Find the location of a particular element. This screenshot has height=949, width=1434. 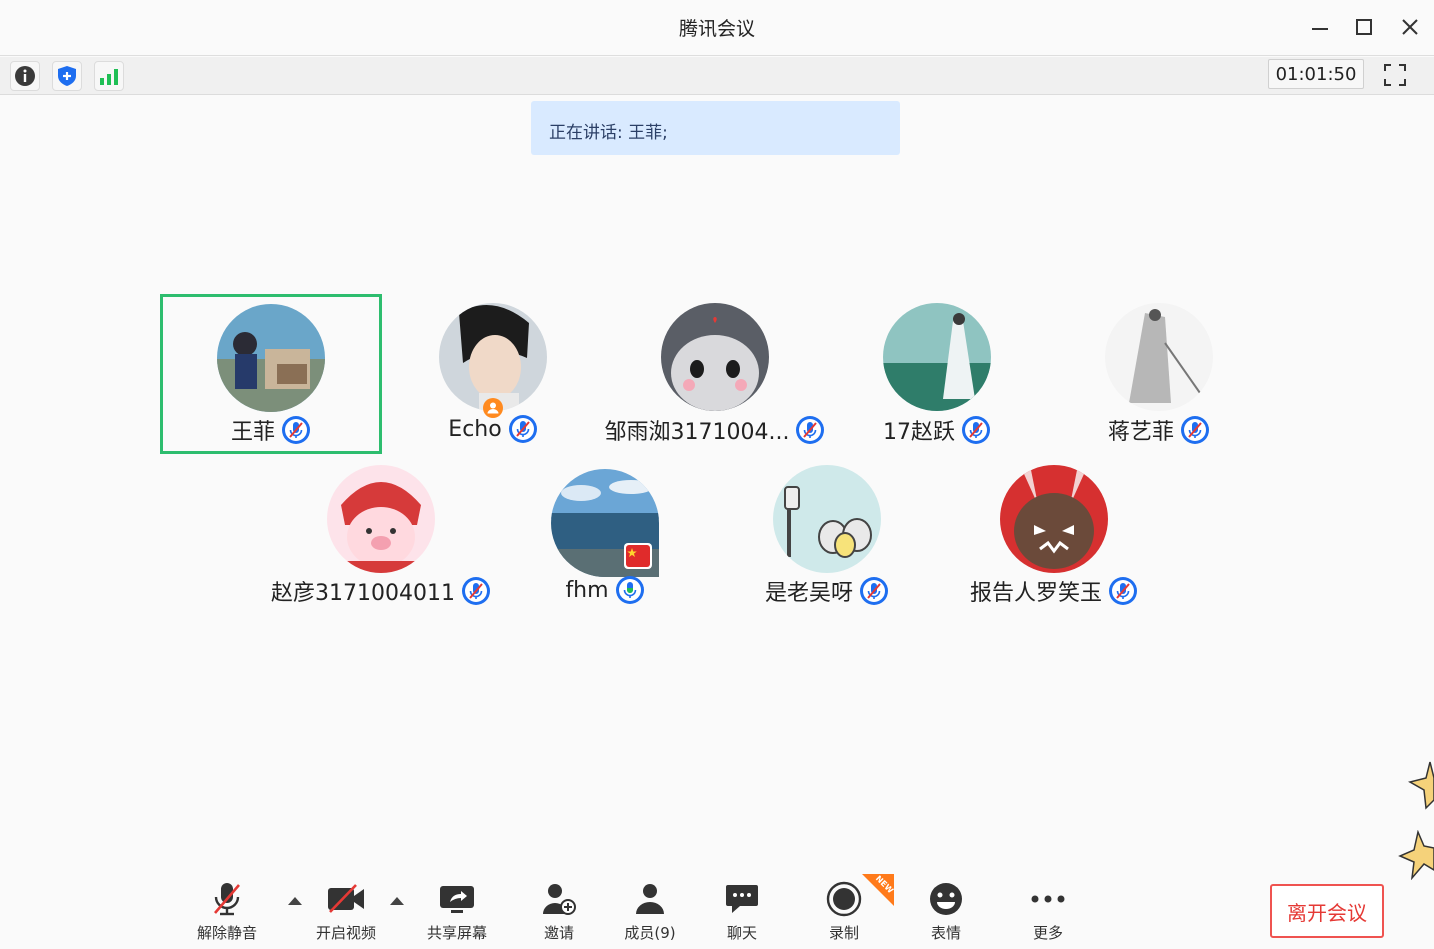

security-button is located at coordinates (67, 76).